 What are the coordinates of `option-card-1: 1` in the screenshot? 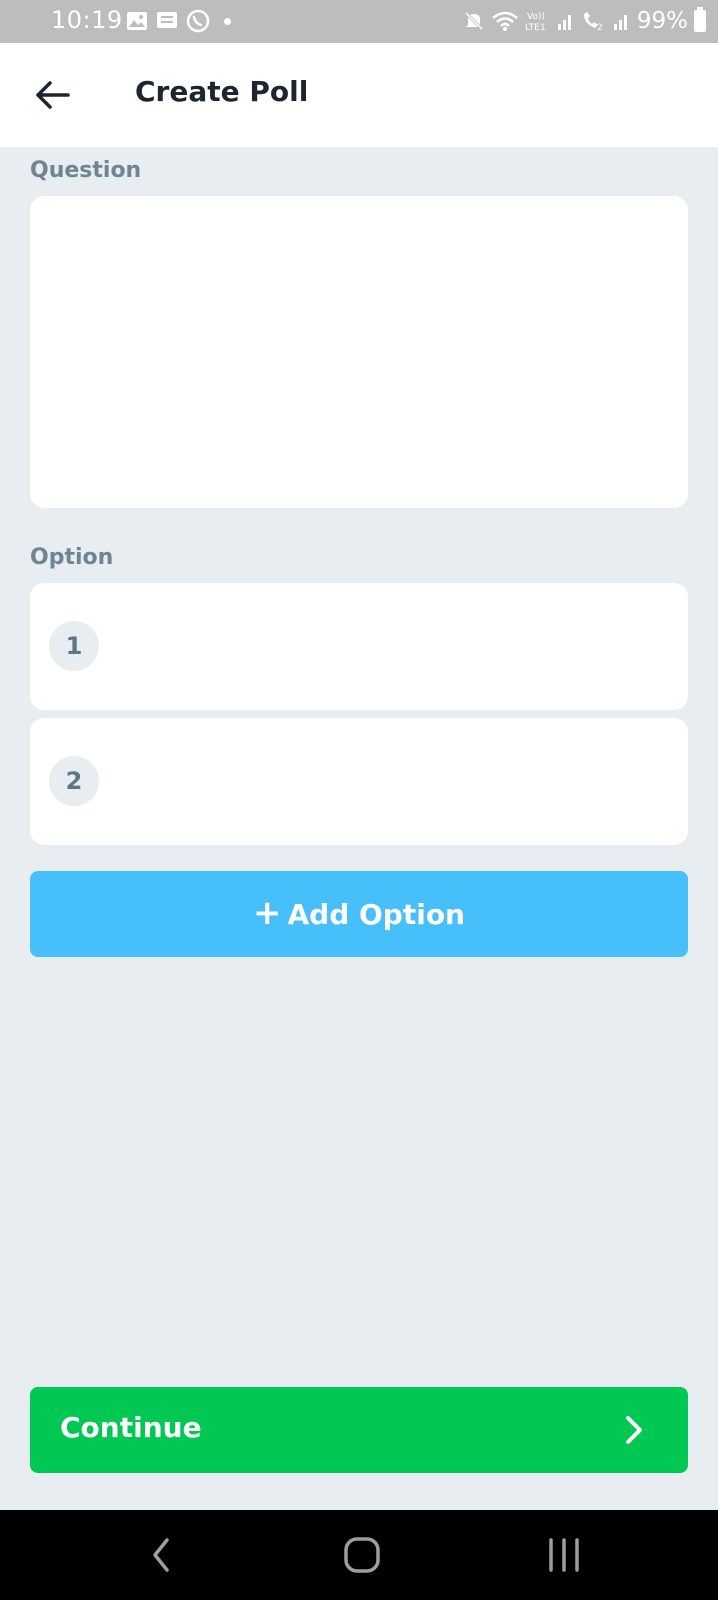 It's located at (359, 646).